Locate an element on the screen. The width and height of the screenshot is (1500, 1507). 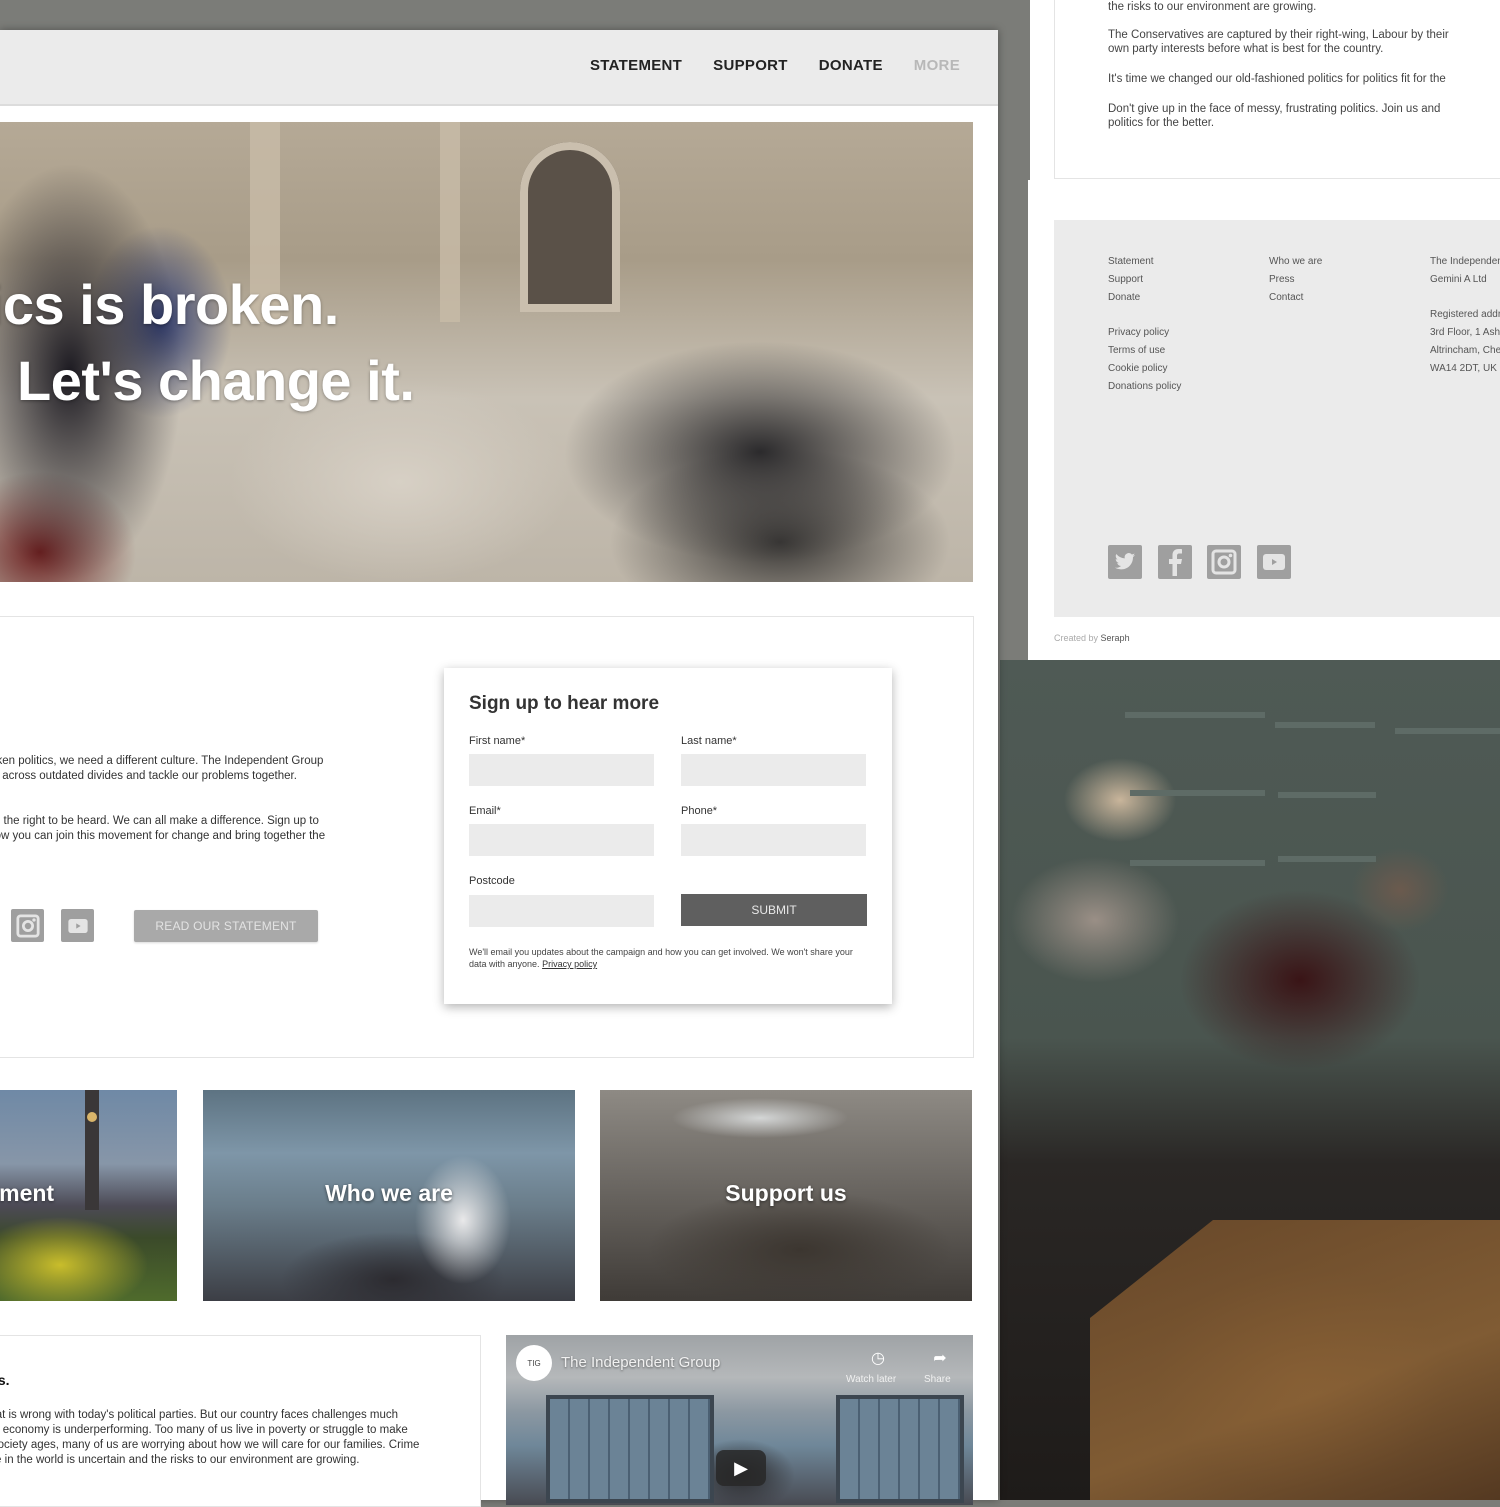
card-support-us: Support us is located at coordinates (786, 1195).